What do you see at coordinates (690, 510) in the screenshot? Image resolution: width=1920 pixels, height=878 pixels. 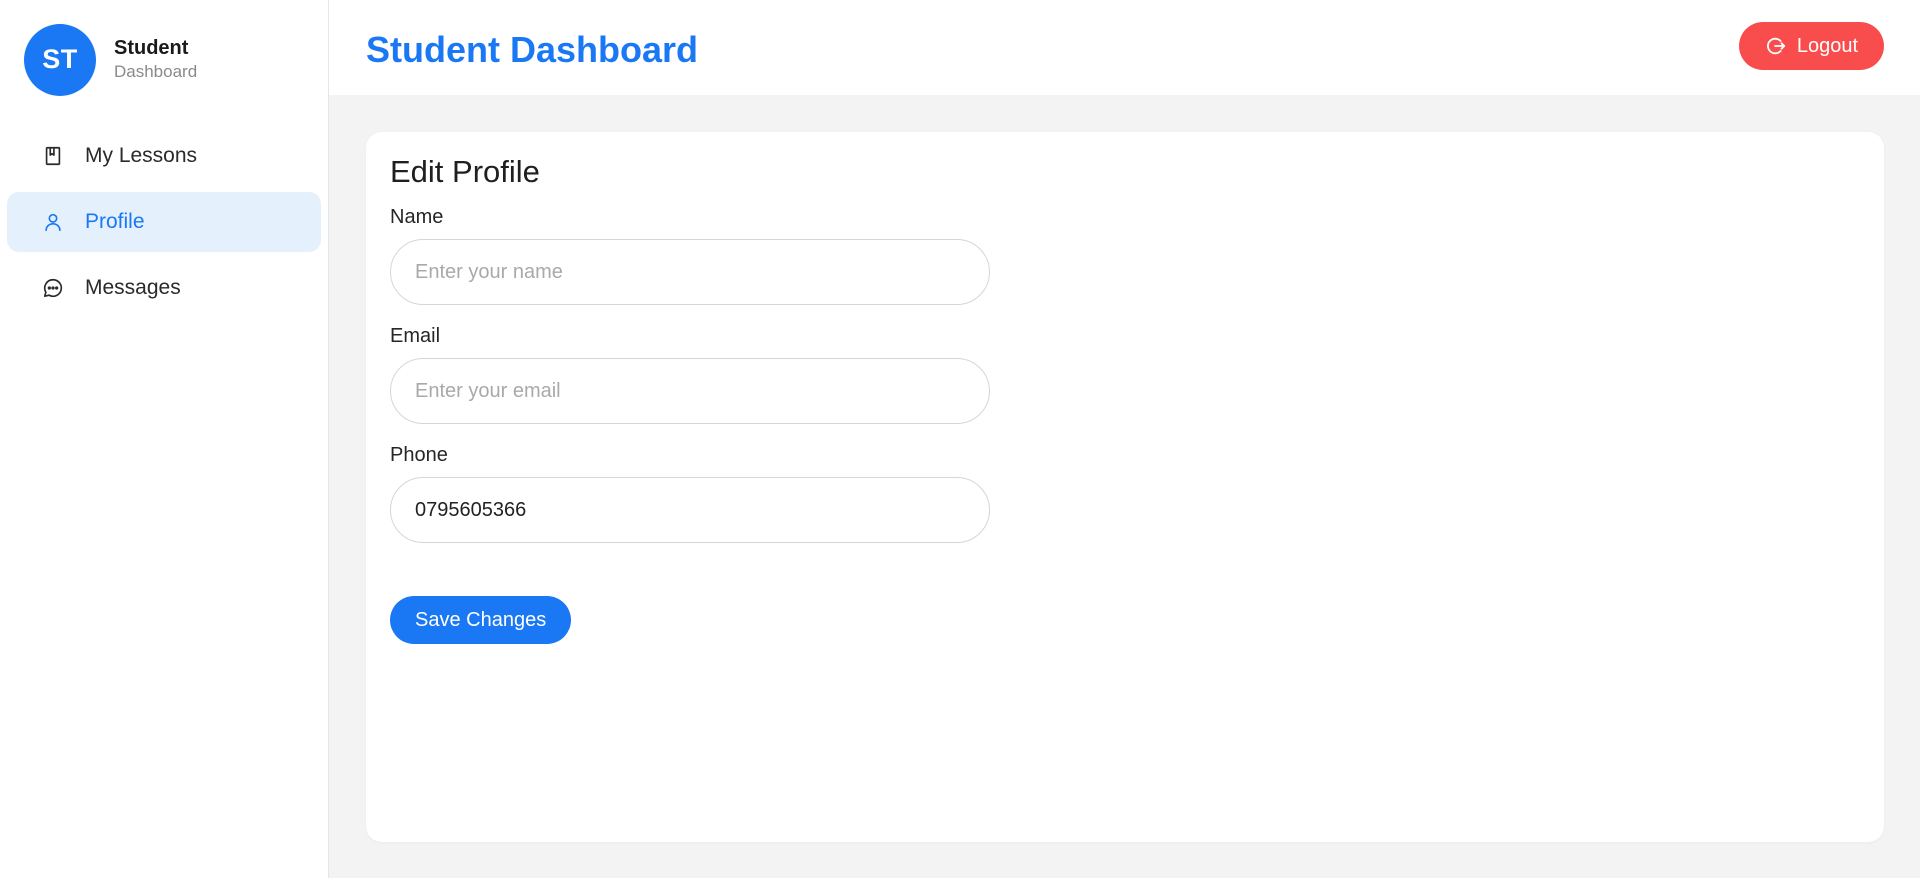 I see `phone-input` at bounding box center [690, 510].